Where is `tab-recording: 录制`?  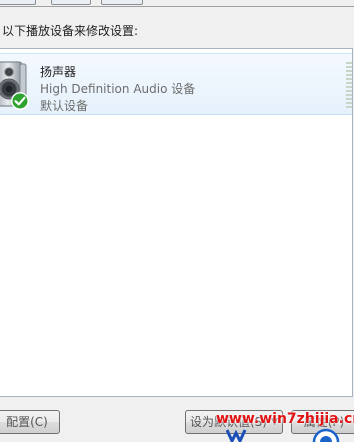 tab-recording: 录制 is located at coordinates (18, 2).